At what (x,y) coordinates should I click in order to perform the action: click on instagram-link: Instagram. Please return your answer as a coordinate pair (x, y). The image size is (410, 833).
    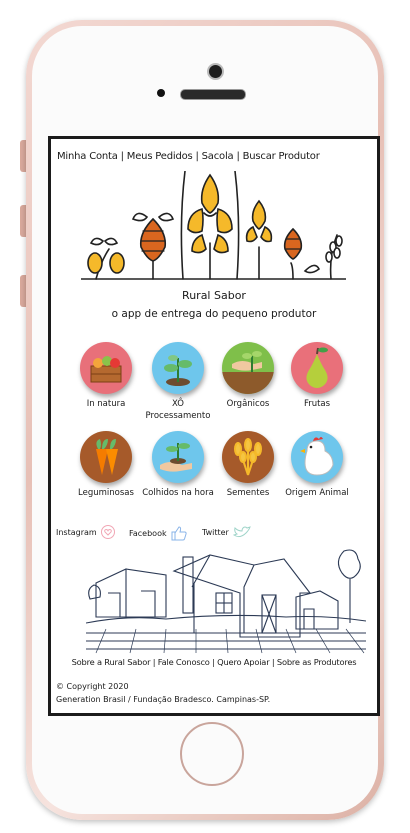
    Looking at the image, I should click on (86, 532).